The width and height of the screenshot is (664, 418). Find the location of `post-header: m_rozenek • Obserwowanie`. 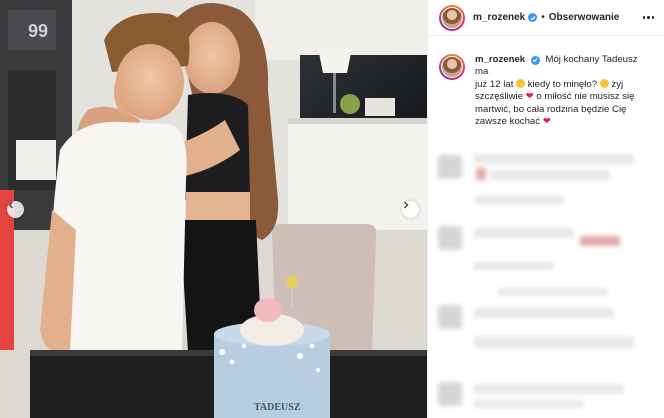

post-header: m_rozenek • Obserwowanie is located at coordinates (546, 18).